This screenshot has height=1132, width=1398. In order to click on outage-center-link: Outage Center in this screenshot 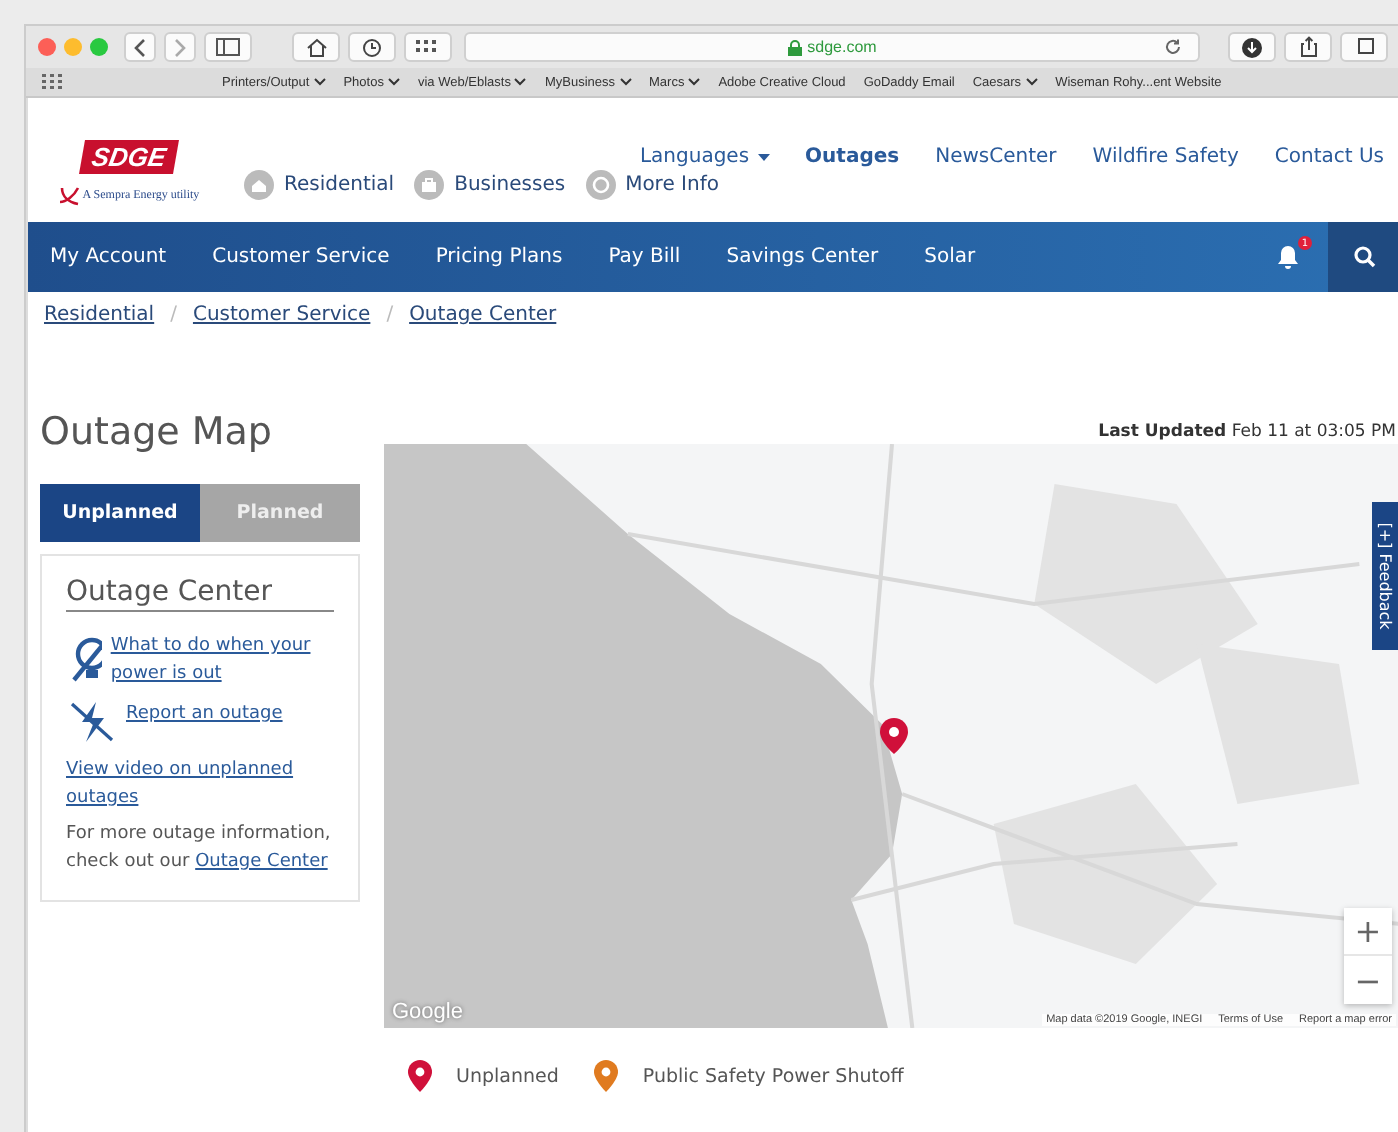, I will do `click(261, 862)`.